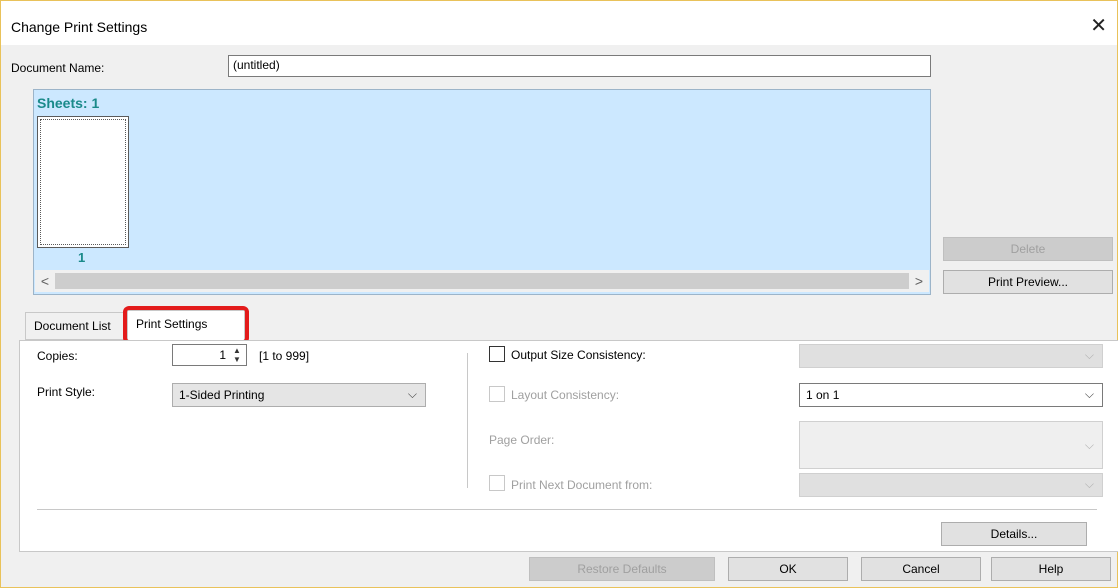 The image size is (1118, 588). I want to click on scrollbar-thumb, so click(482, 281).